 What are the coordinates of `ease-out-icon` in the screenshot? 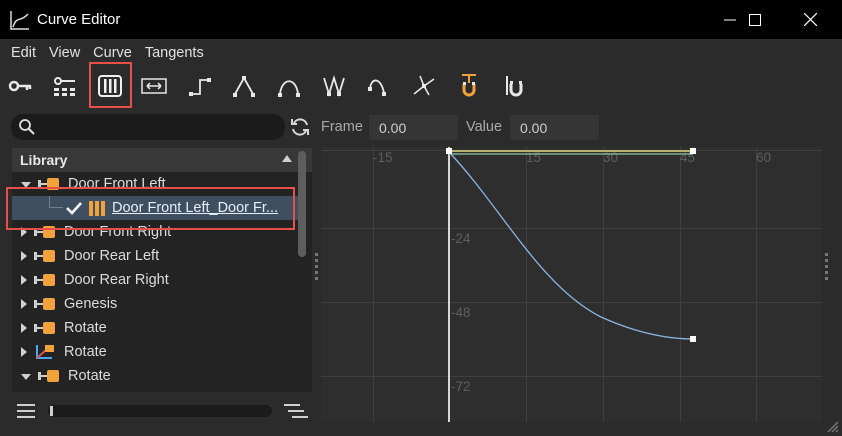 It's located at (377, 87).